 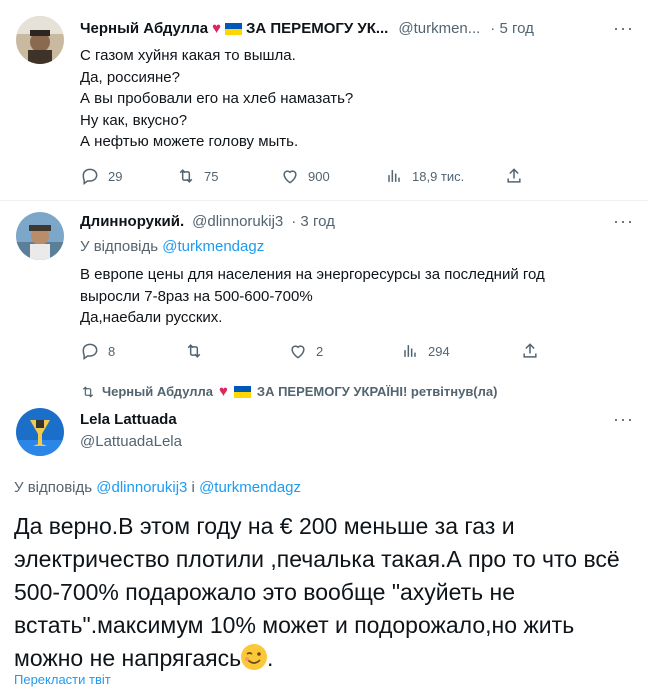 I want to click on like-button: 900, so click(x=332, y=176).